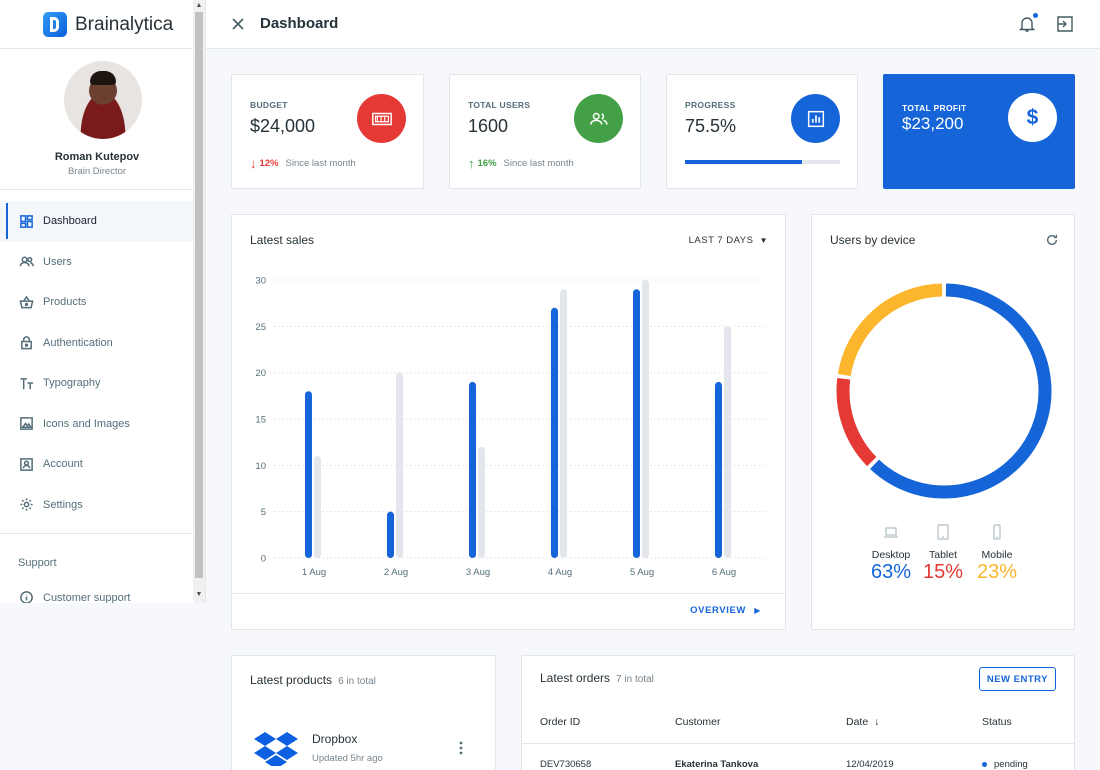 This screenshot has height=770, width=1100. I want to click on status-label: pending, so click(1011, 764).